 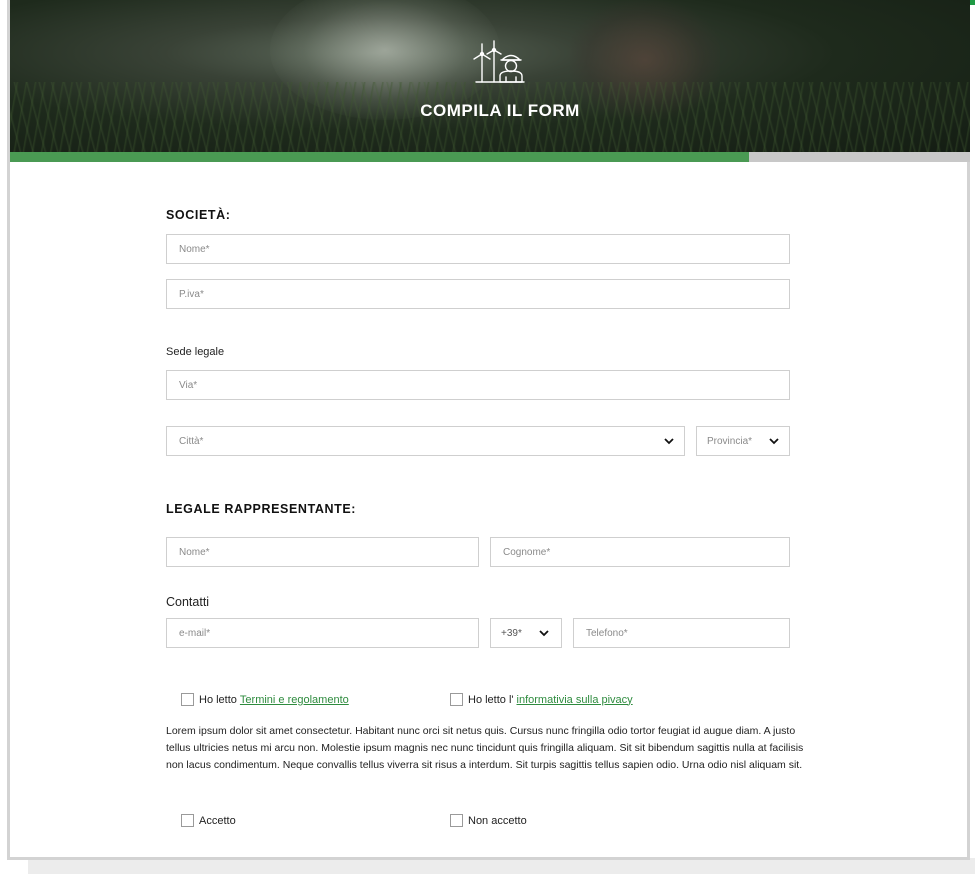 I want to click on representative-first-name-input, so click(x=322, y=552).